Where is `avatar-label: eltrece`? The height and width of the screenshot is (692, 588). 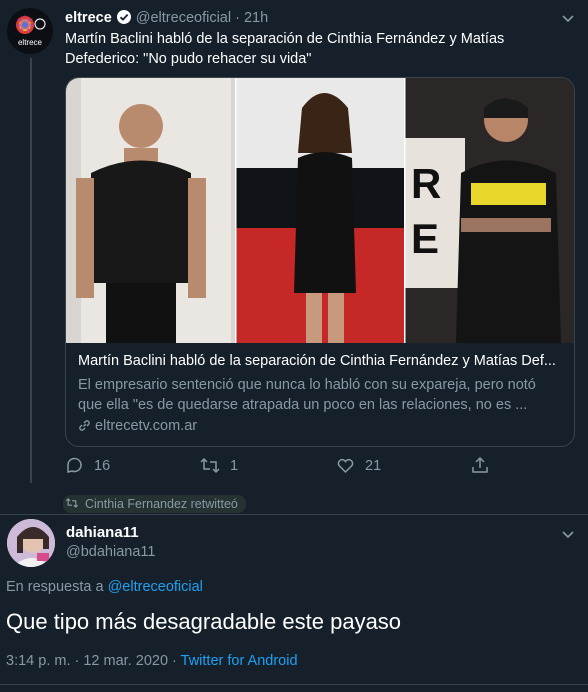 avatar-label: eltrece is located at coordinates (29, 42).